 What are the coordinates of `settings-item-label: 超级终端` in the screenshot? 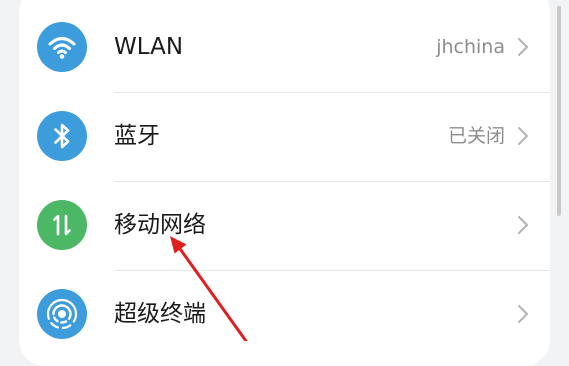 It's located at (160, 314).